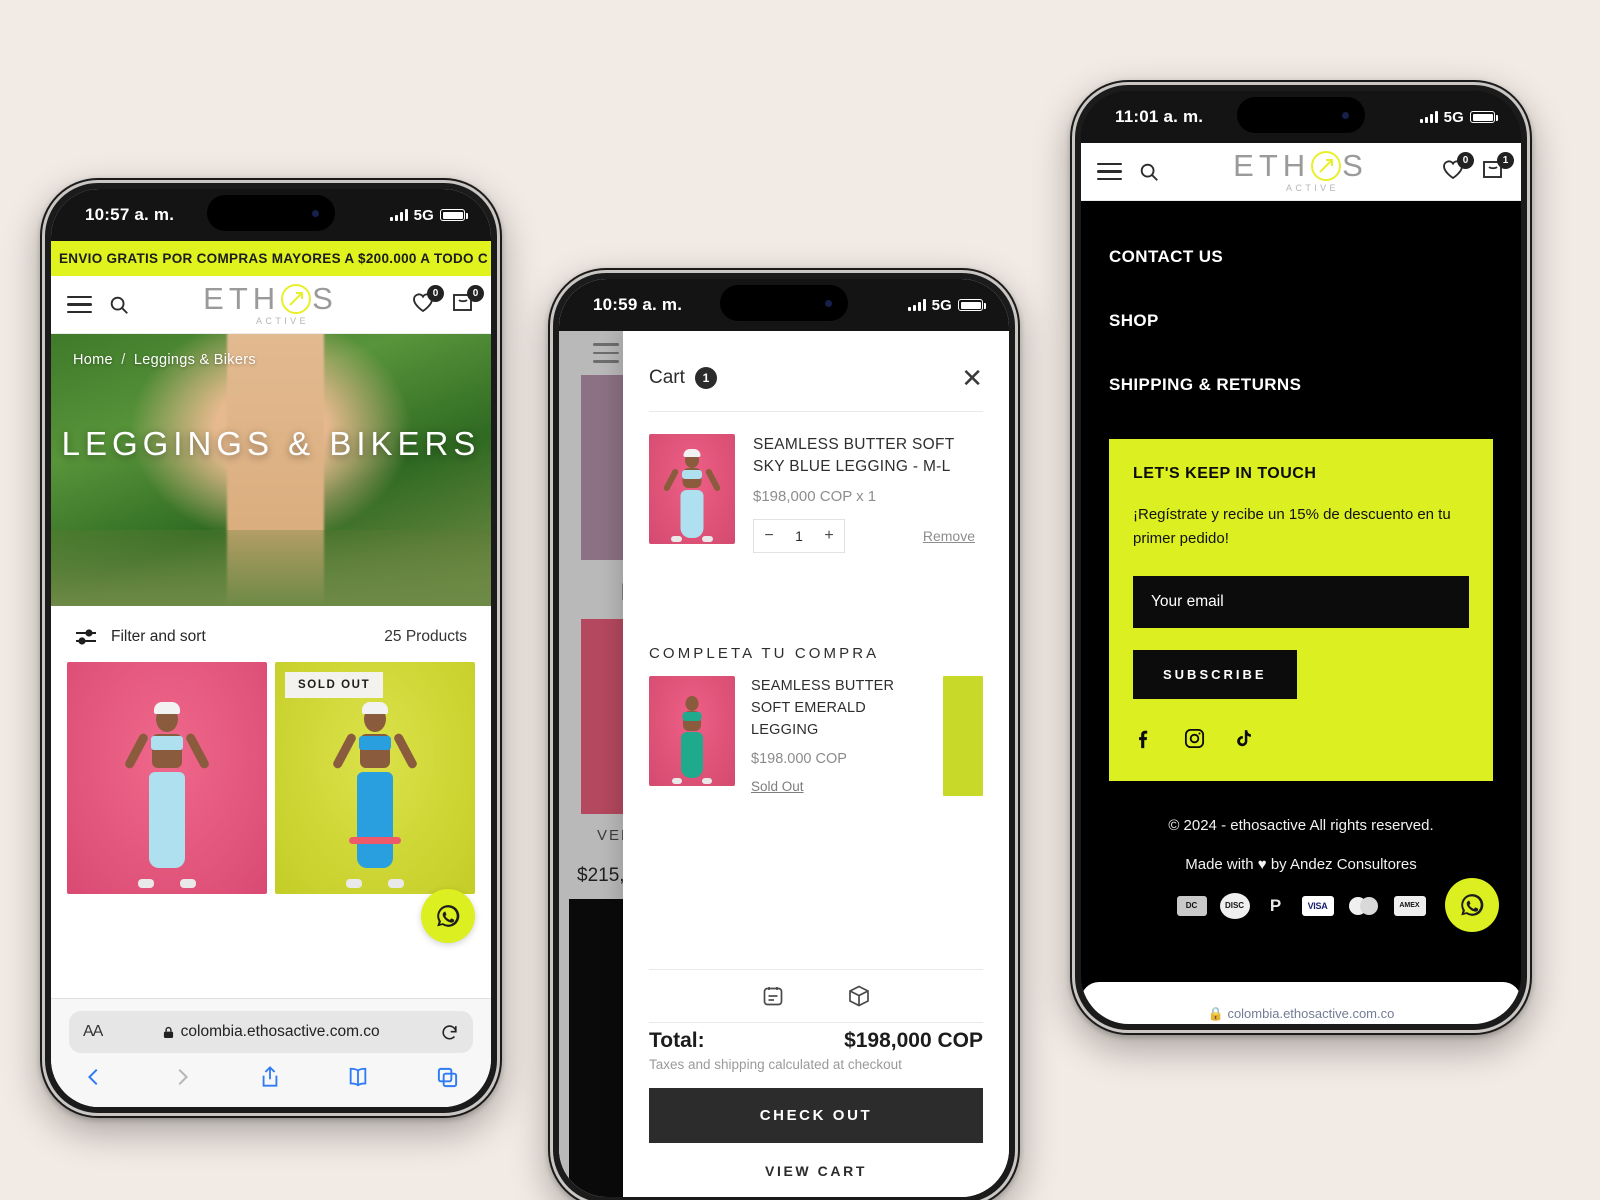 The height and width of the screenshot is (1200, 1600). I want to click on filter-and-sort-button: Filter and sort, so click(140, 637).